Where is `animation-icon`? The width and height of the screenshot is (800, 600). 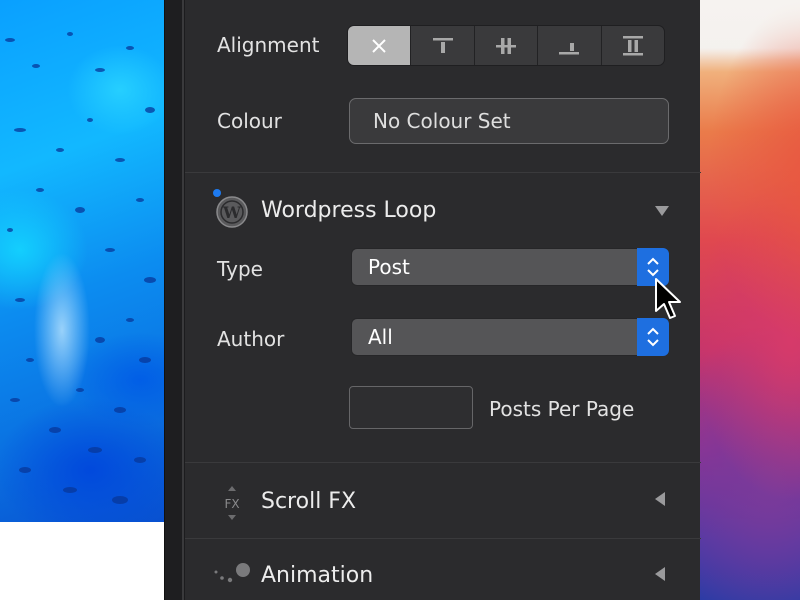 animation-icon is located at coordinates (232, 573).